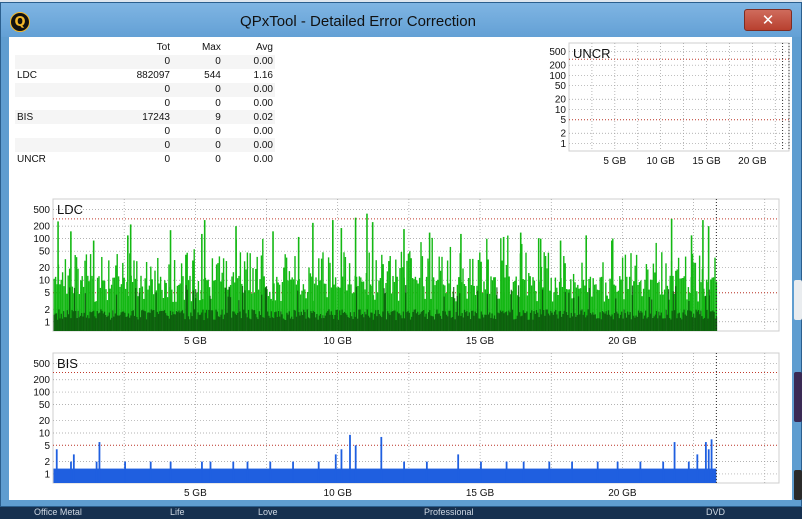  What do you see at coordinates (45, 252) in the screenshot?
I see `ldc-y-tick-label: 50` at bounding box center [45, 252].